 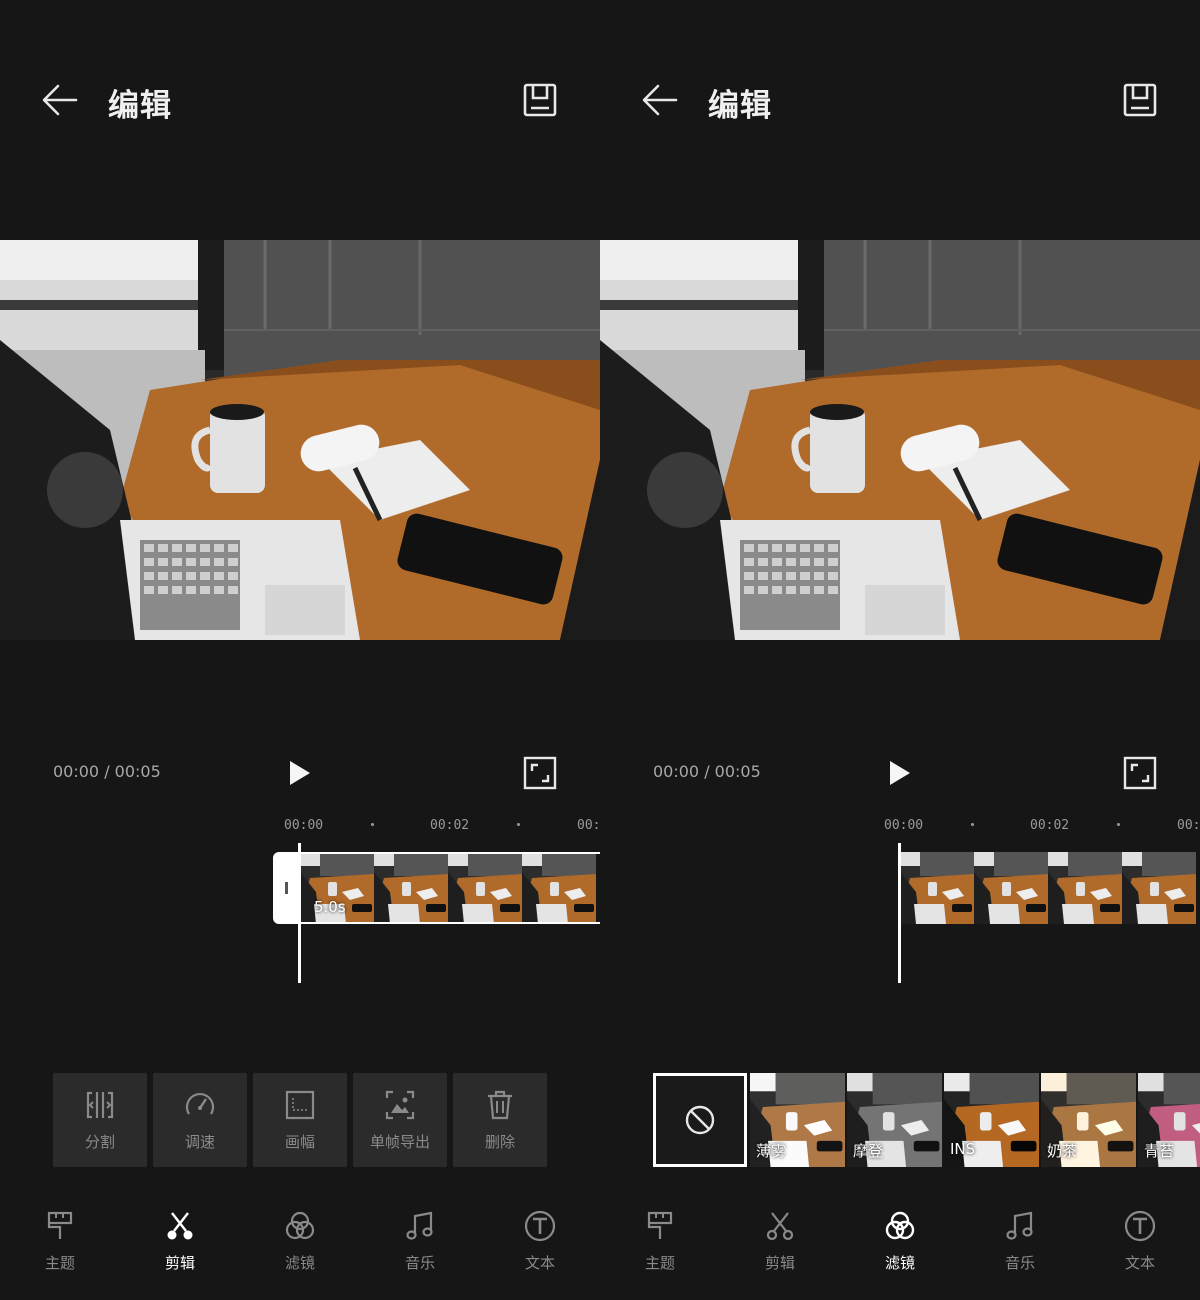 I want to click on speed-button: 调速, so click(x=200, y=1120).